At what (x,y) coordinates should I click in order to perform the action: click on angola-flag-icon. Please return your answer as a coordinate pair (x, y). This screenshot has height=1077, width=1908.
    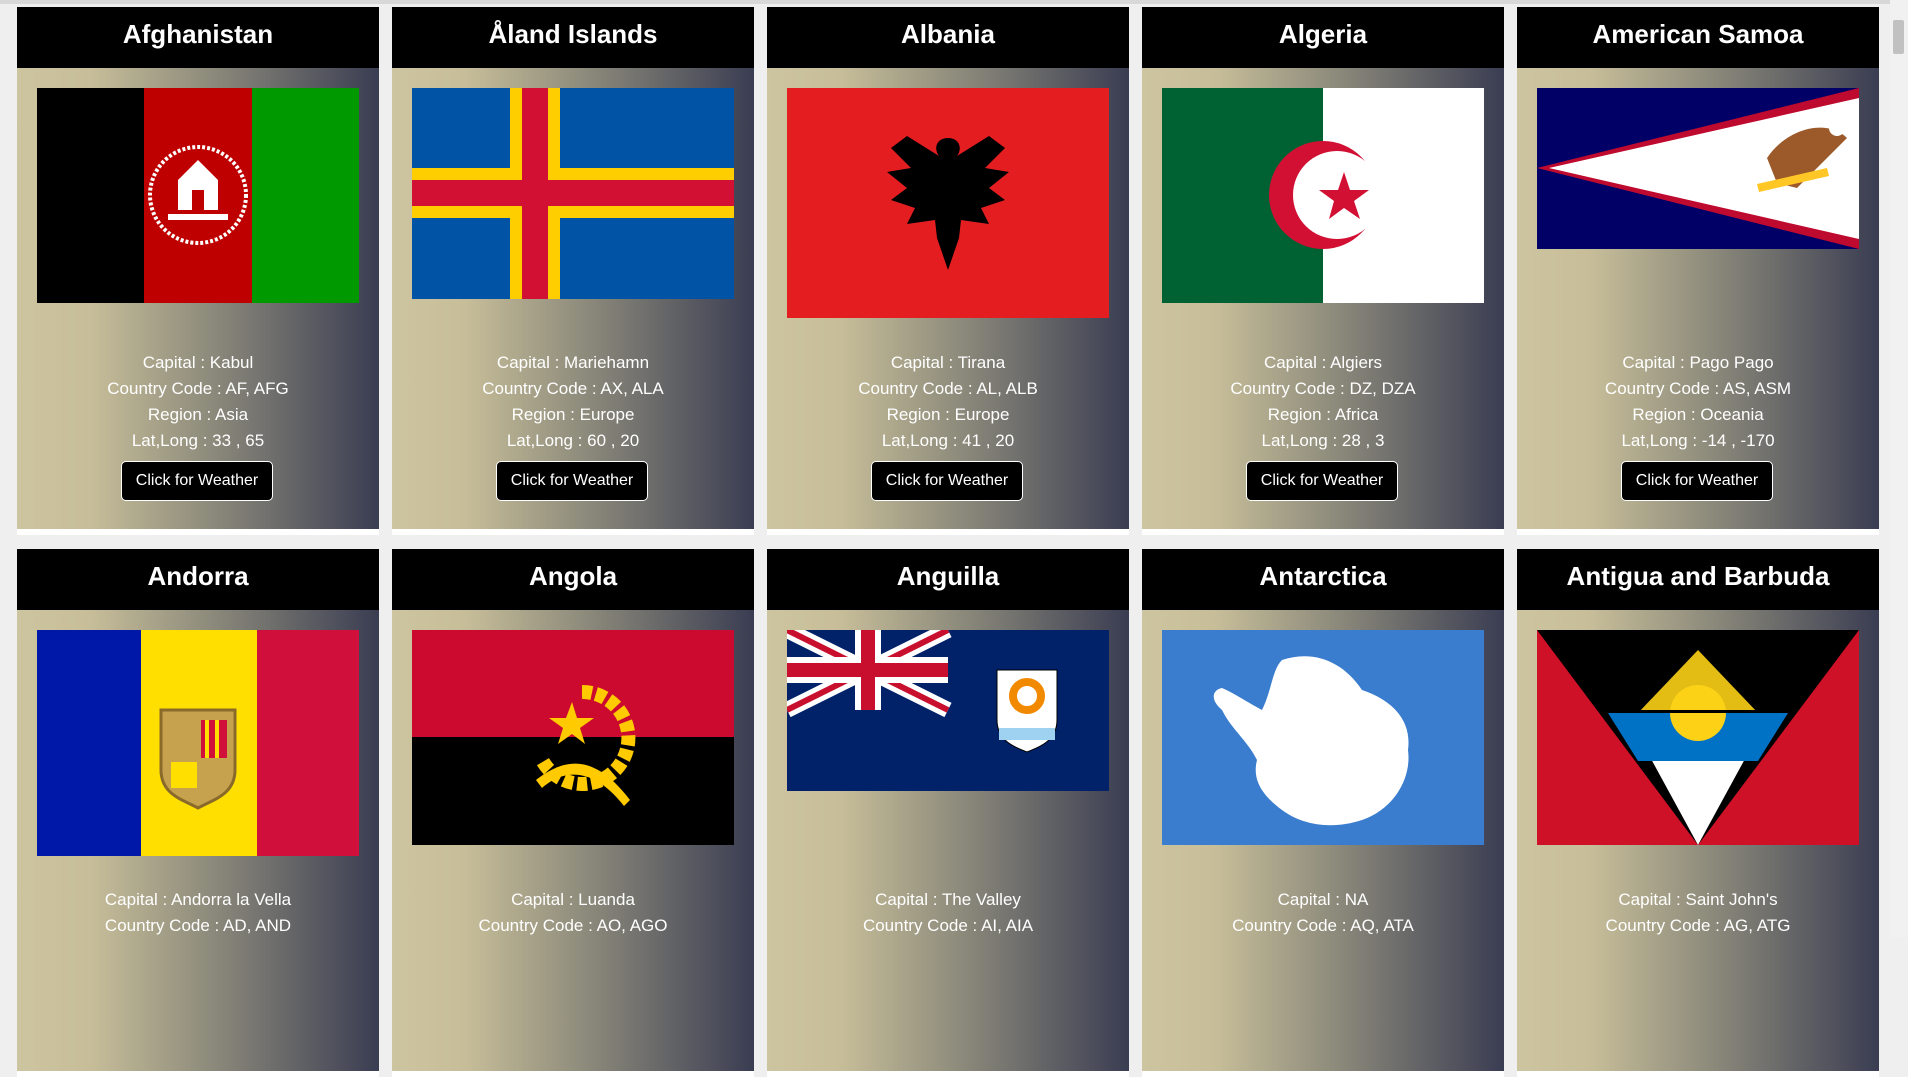
    Looking at the image, I should click on (573, 737).